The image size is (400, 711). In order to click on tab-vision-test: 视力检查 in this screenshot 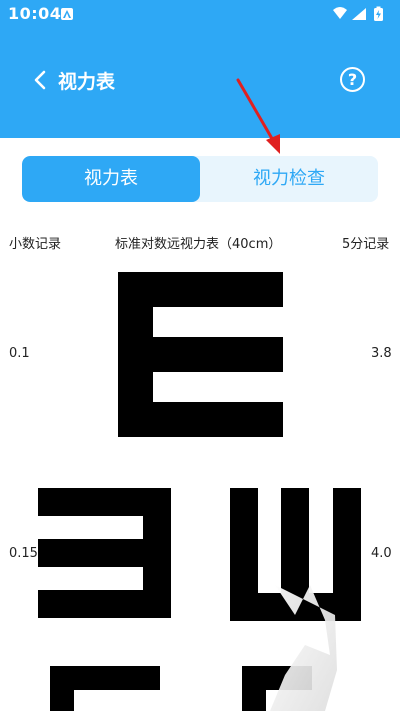, I will do `click(289, 179)`.